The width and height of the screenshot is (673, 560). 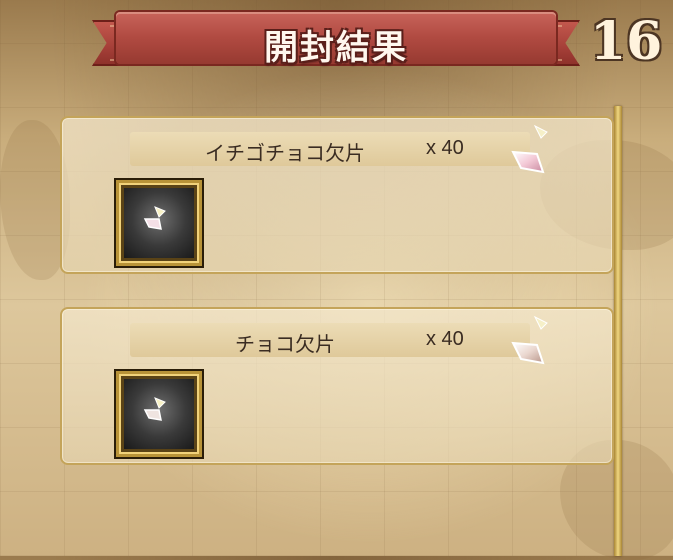 What do you see at coordinates (618, 331) in the screenshot?
I see `scrollbar` at bounding box center [618, 331].